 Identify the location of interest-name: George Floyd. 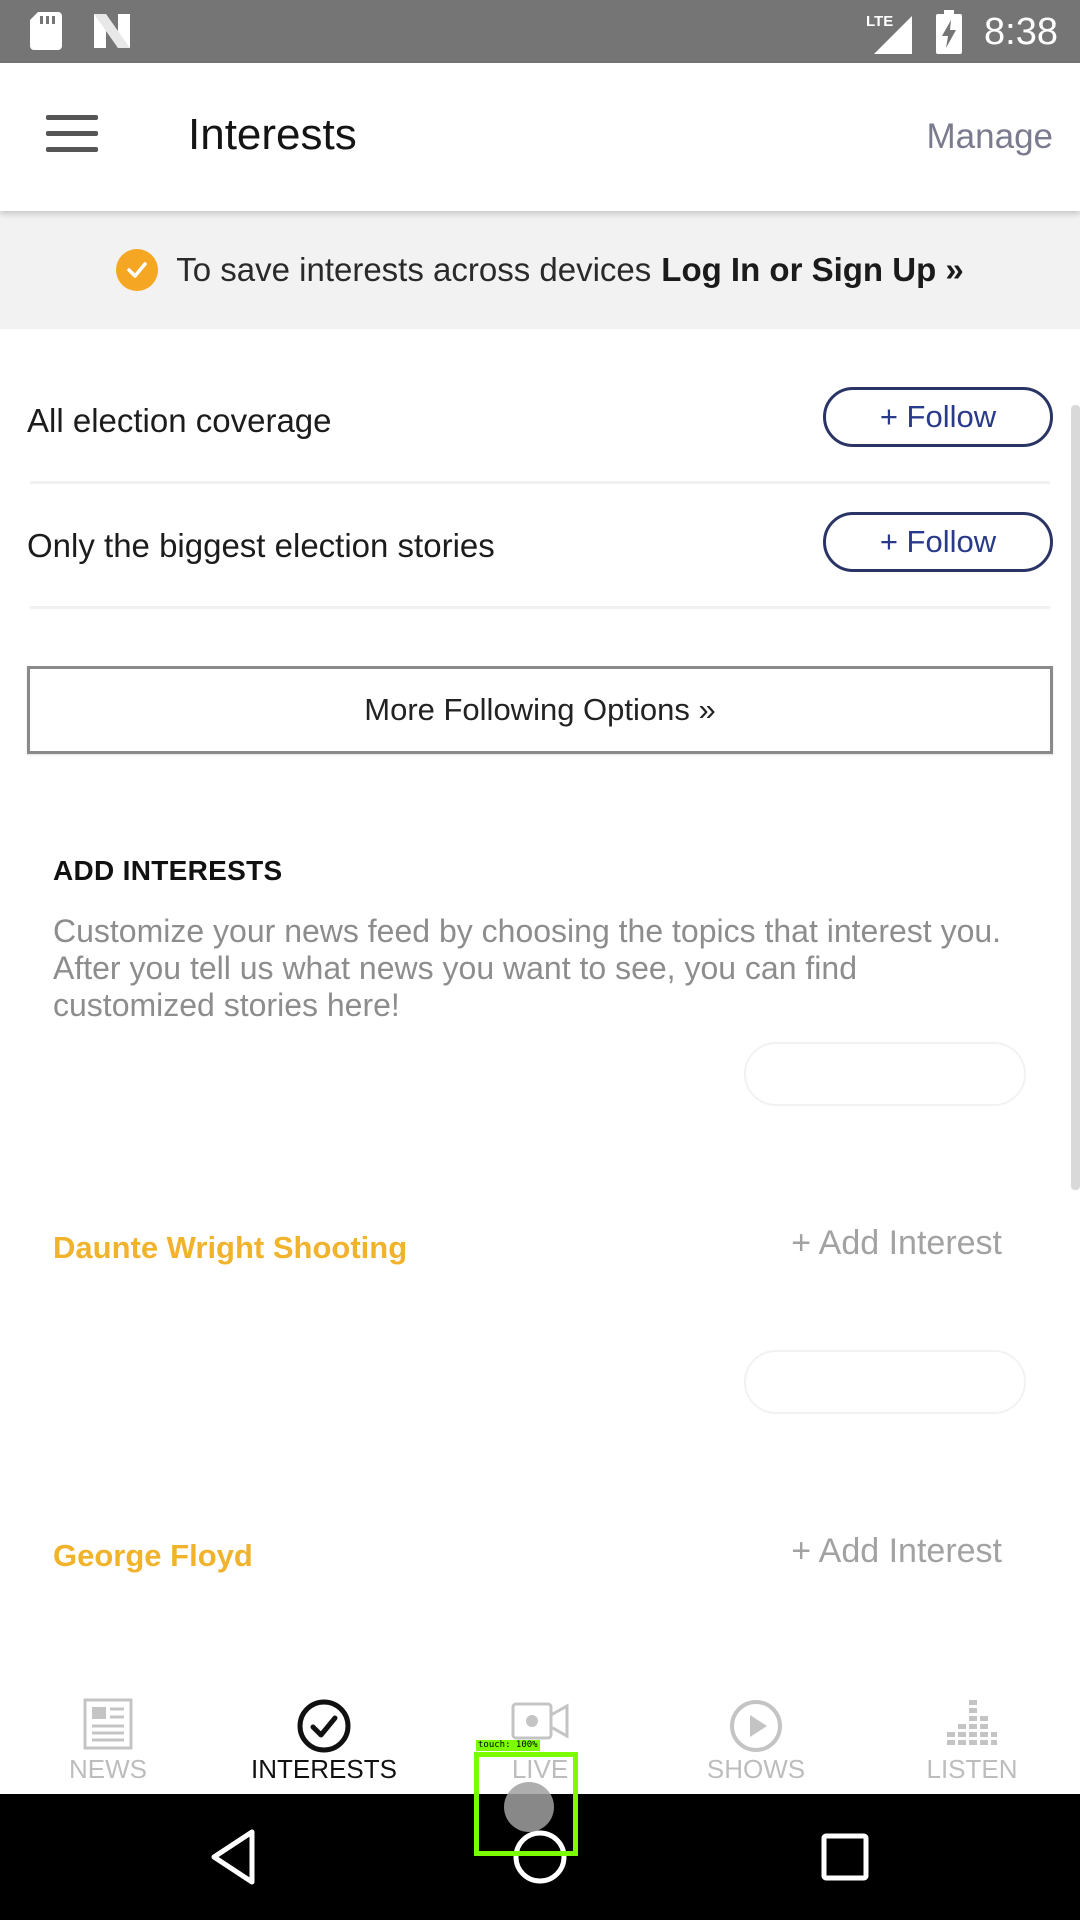
(153, 1556).